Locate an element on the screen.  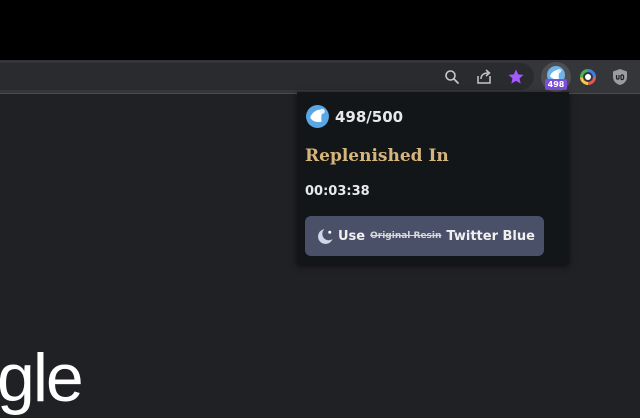
use-twitter-blue-button: Use Original Resin Twitter Blue is located at coordinates (424, 236).